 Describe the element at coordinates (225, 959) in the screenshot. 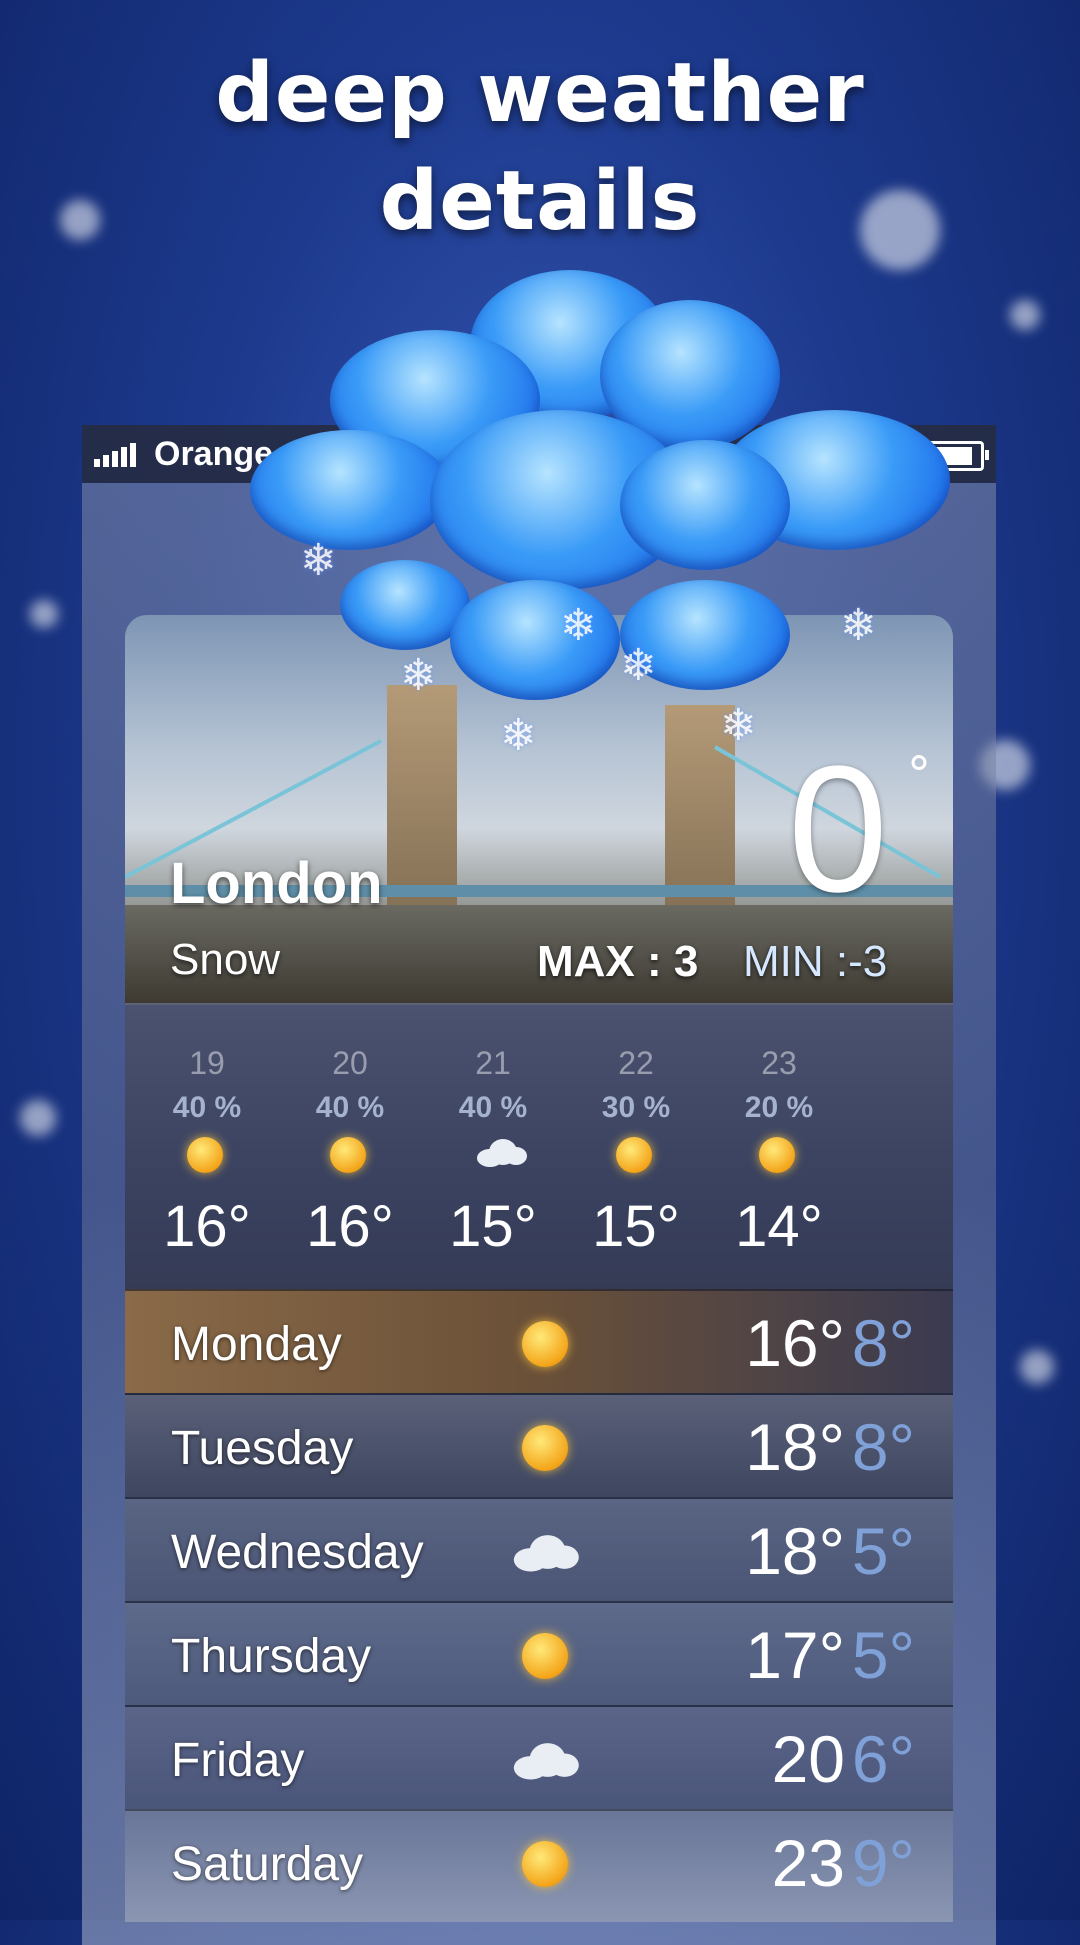

I see `current-condition: Snow` at that location.